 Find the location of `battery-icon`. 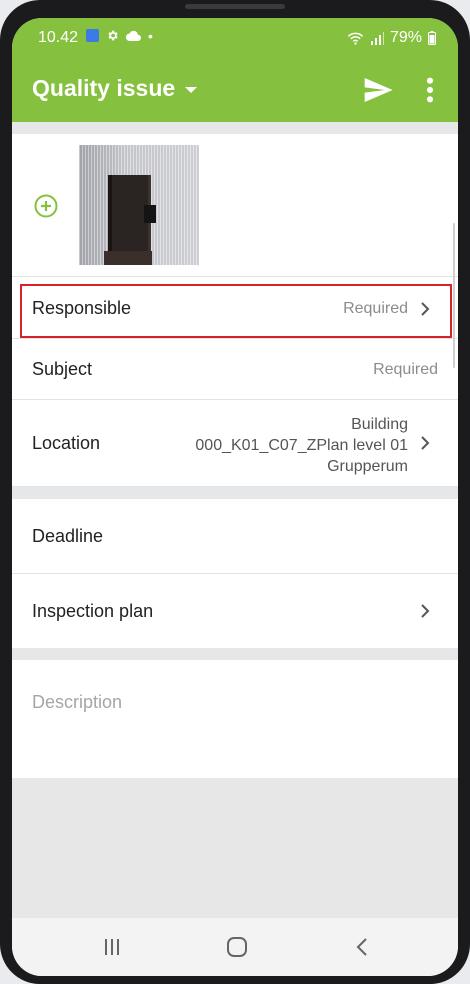

battery-icon is located at coordinates (432, 38).